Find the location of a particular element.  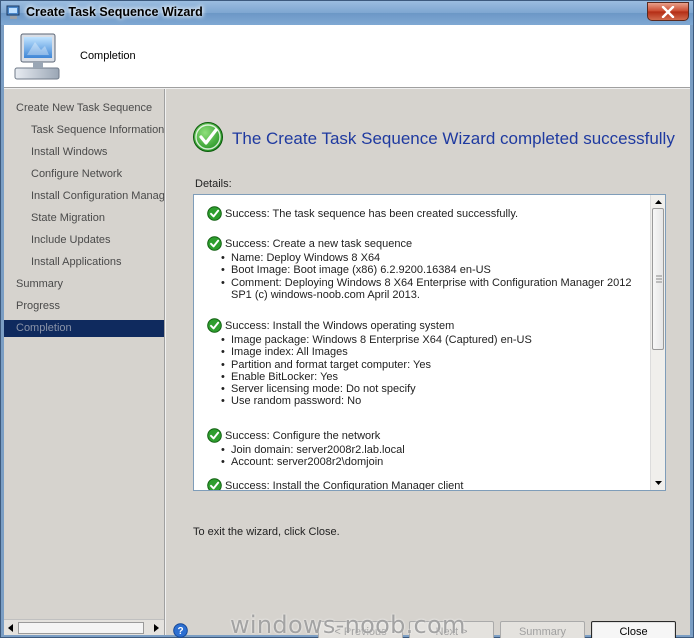

details-bullet: Account: server2008r2\domjoin is located at coordinates (434, 462).